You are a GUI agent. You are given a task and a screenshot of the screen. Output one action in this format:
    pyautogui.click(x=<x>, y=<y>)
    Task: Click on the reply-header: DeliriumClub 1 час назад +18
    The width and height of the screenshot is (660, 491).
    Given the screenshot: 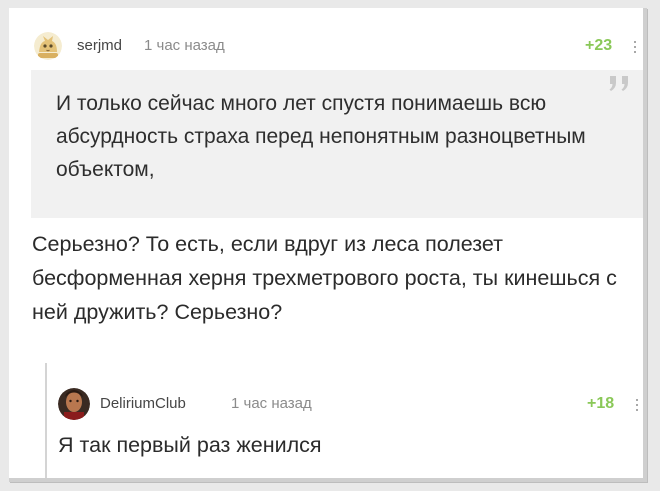 What is the action you would take?
    pyautogui.click(x=326, y=404)
    